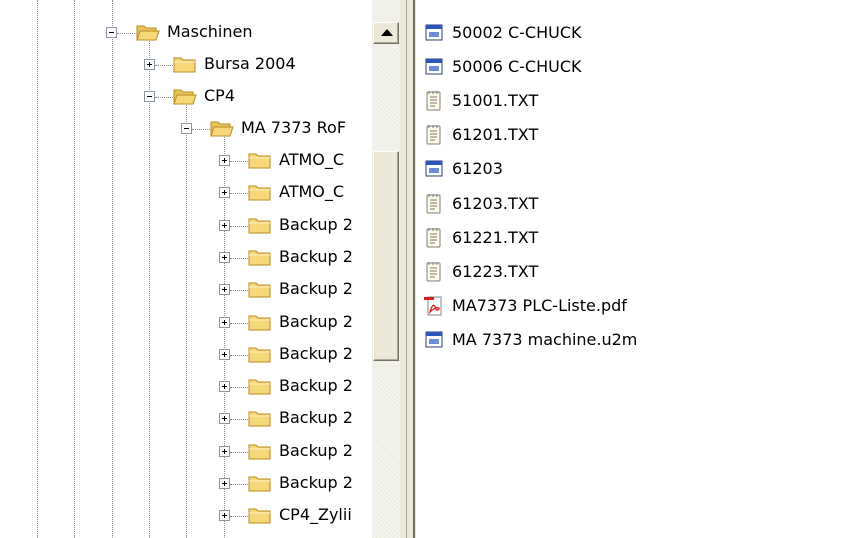  Describe the element at coordinates (219, 95) in the screenshot. I see `tree-node-label: CP4` at that location.